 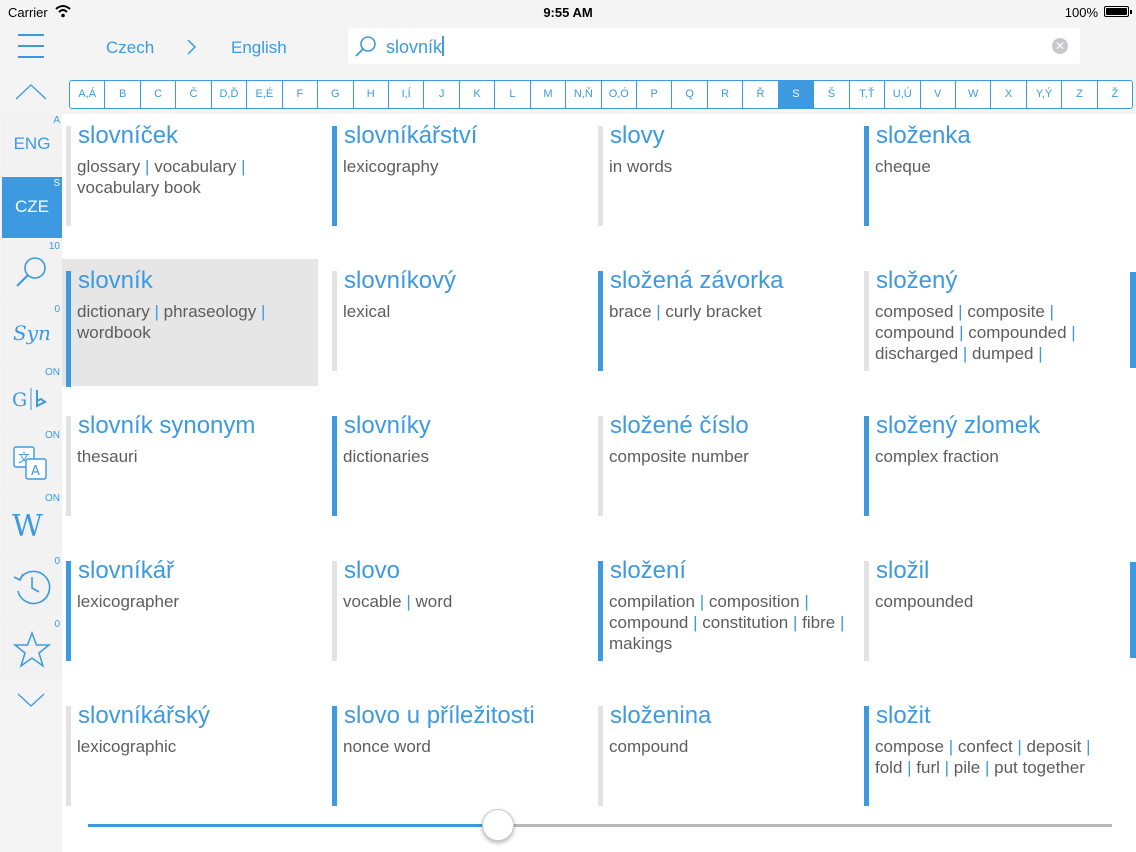 What do you see at coordinates (442, 94) in the screenshot?
I see `alphabet-letter: J` at bounding box center [442, 94].